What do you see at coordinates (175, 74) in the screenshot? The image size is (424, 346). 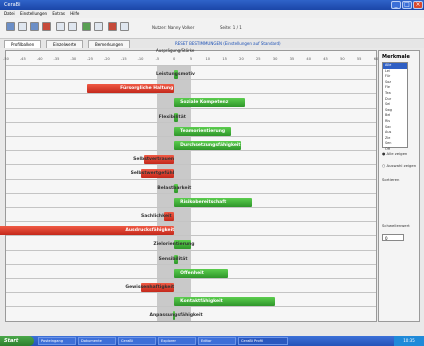 I see `bar-label: Leistungsmotiv` at bounding box center [175, 74].